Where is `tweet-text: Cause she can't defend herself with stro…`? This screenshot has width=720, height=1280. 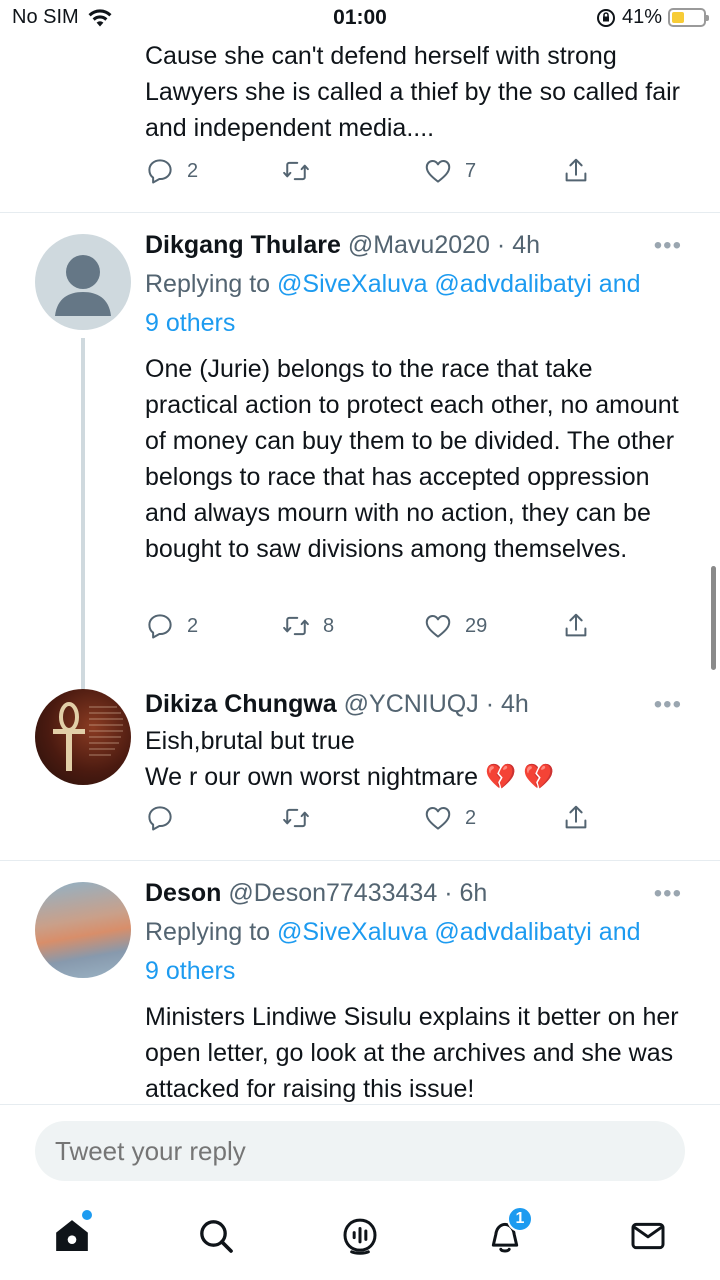
tweet-text: Cause she can't defend herself with stro… is located at coordinates (412, 92).